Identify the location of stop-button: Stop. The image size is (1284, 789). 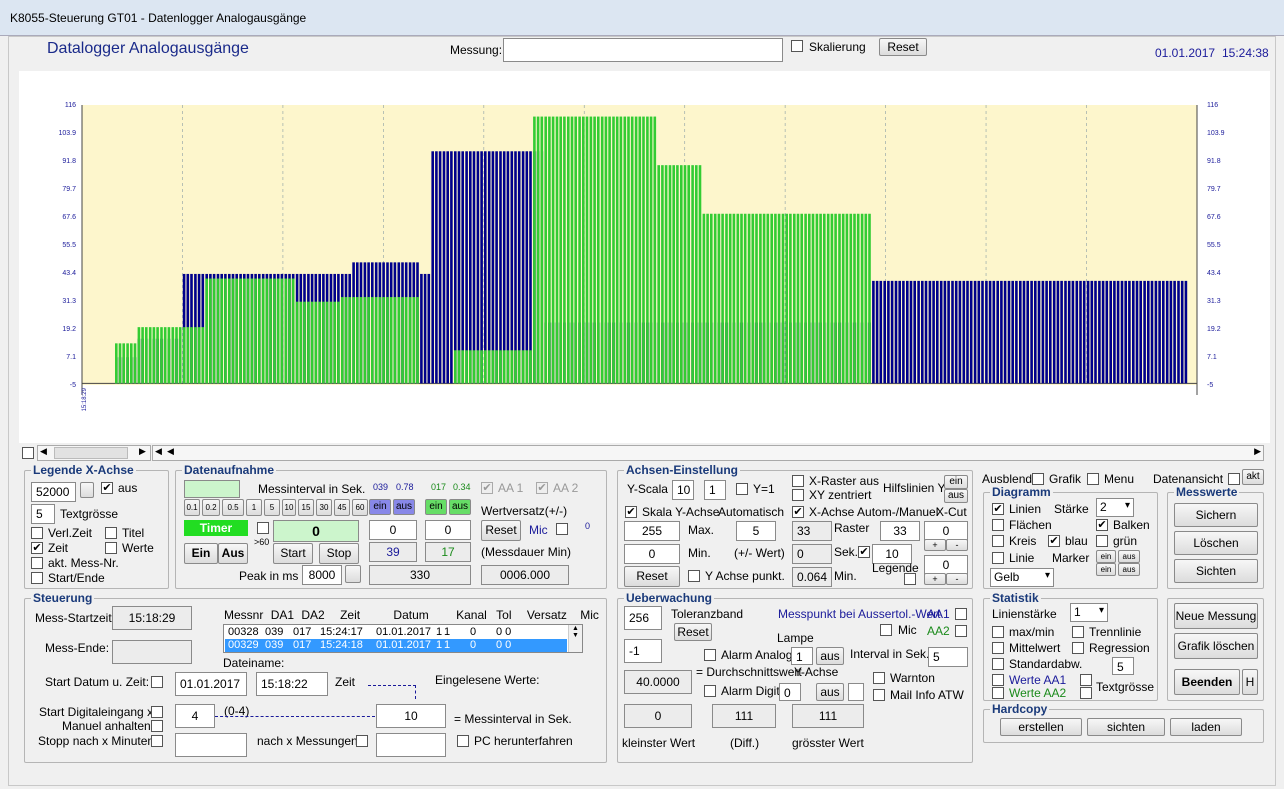
(339, 553).